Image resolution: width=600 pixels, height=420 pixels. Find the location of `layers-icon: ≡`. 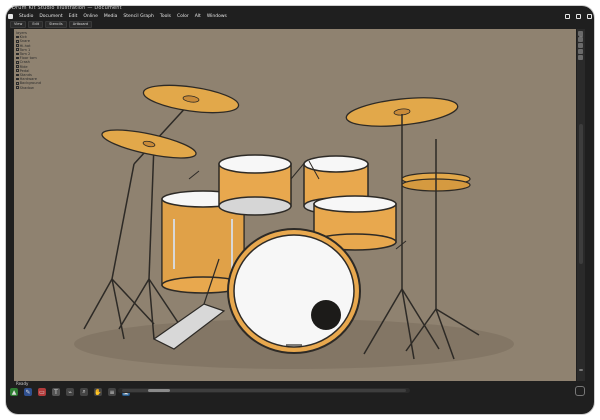

layers-icon: ≡ is located at coordinates (112, 392).